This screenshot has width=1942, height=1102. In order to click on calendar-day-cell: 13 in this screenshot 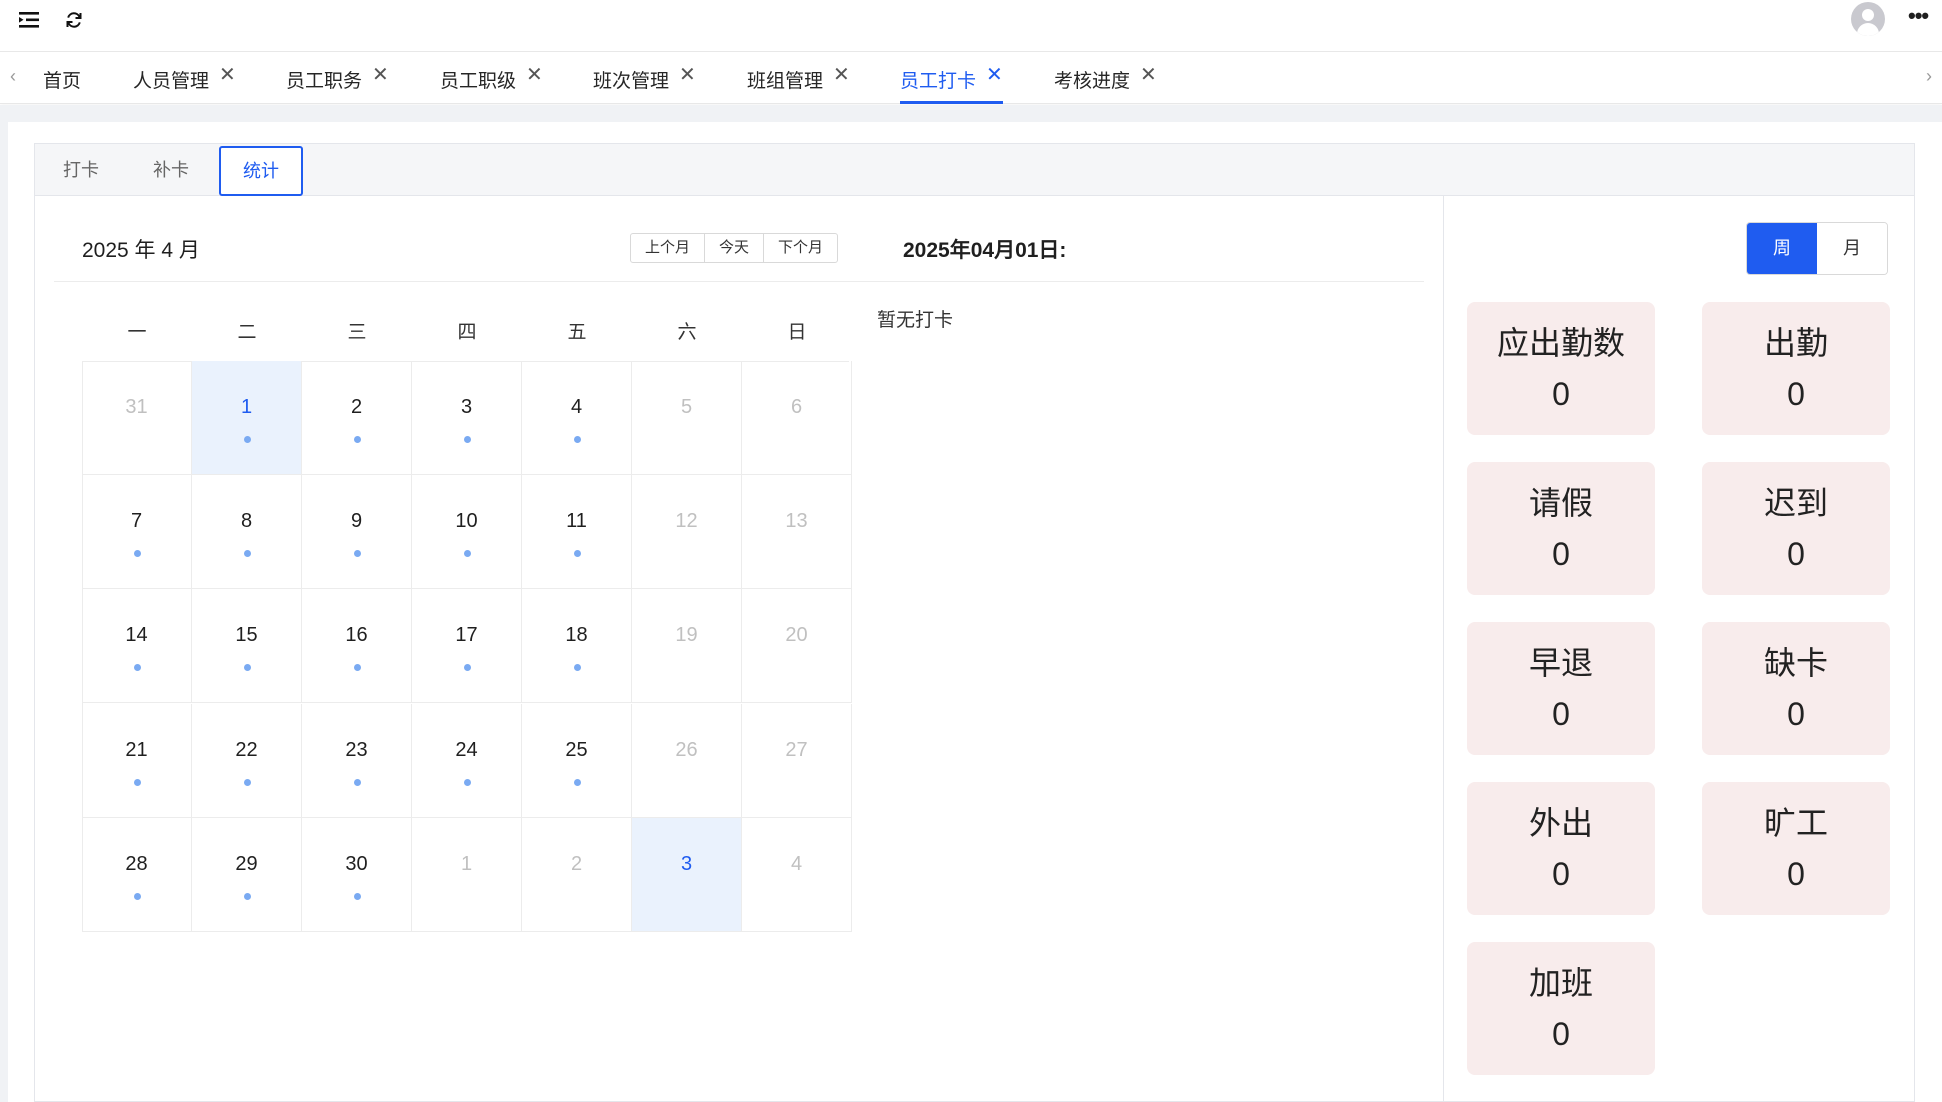, I will do `click(797, 532)`.